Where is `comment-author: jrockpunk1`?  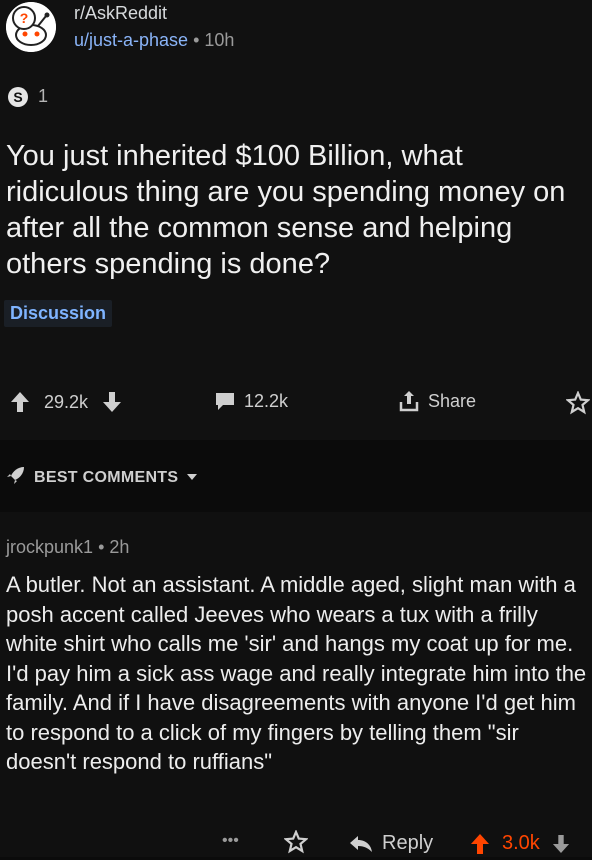
comment-author: jrockpunk1 is located at coordinates (49, 547).